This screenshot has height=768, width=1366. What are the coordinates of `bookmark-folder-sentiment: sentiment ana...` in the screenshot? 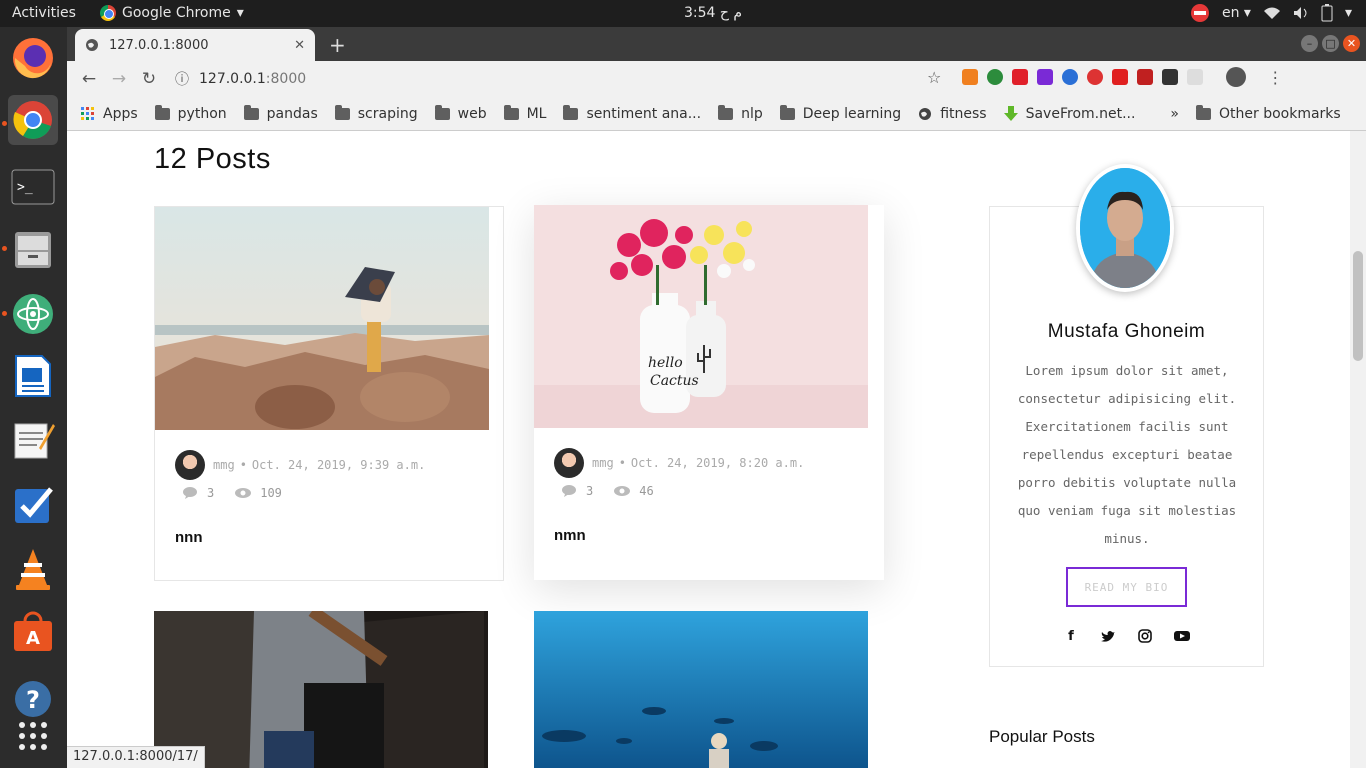 It's located at (632, 113).